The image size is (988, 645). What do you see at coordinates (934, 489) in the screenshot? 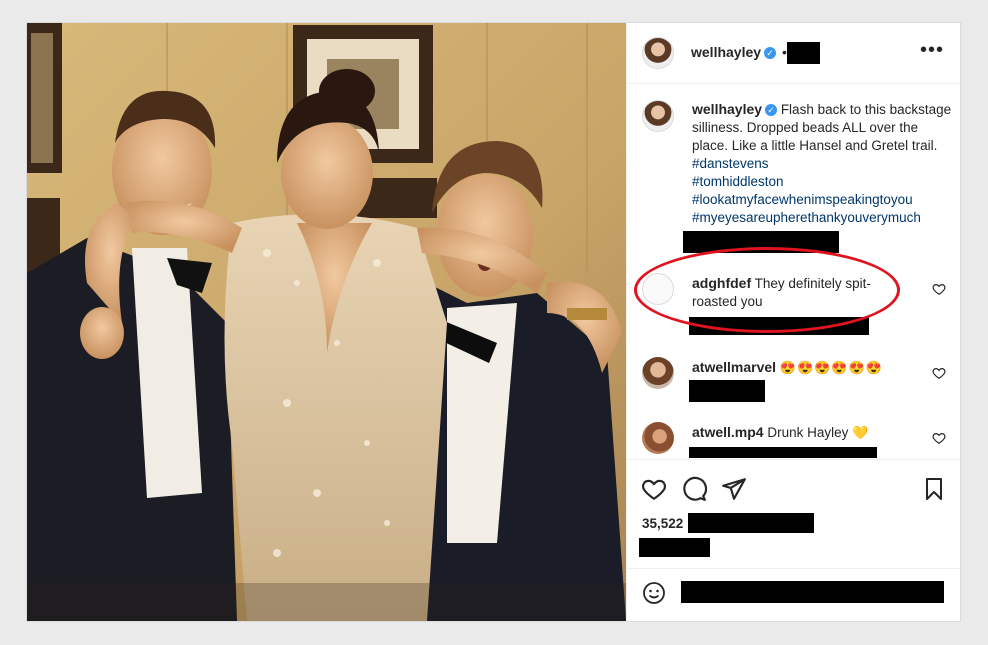
I see `bookmark-icon` at bounding box center [934, 489].